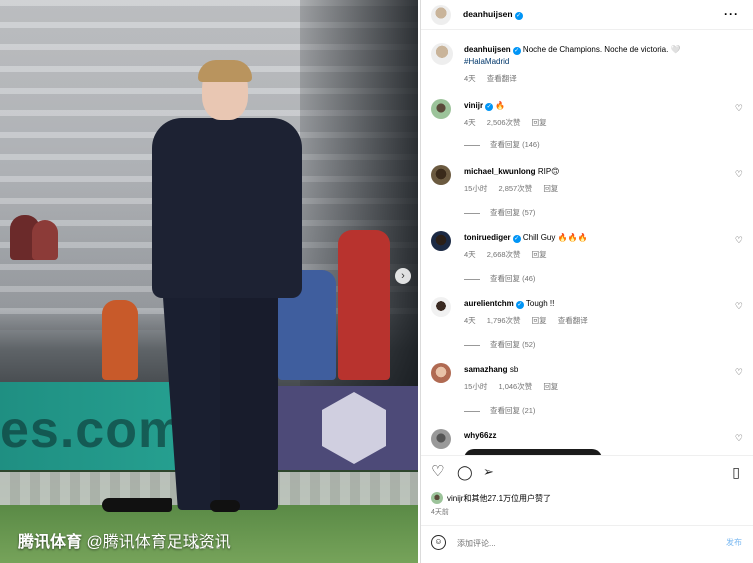  What do you see at coordinates (50, 542) in the screenshot?
I see `watermark-brand: 腾讯体育` at bounding box center [50, 542].